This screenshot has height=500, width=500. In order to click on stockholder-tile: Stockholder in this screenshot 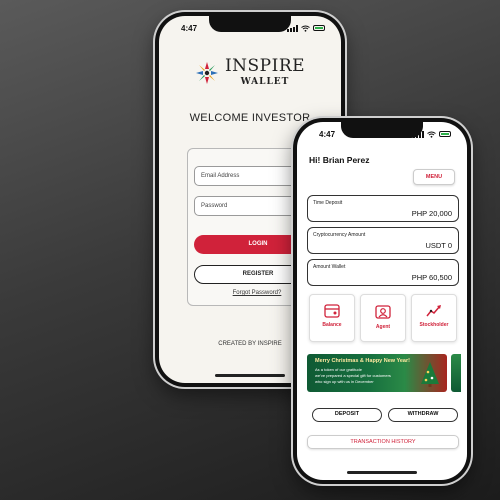, I will do `click(434, 318)`.